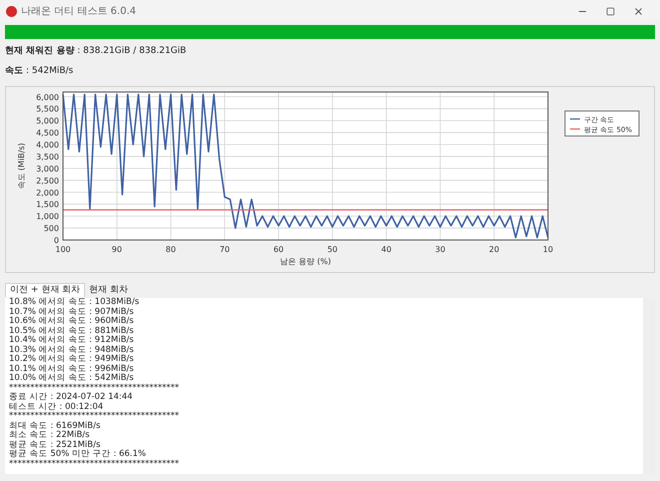  I want to click on y-tick-label: 1,500, so click(47, 205).